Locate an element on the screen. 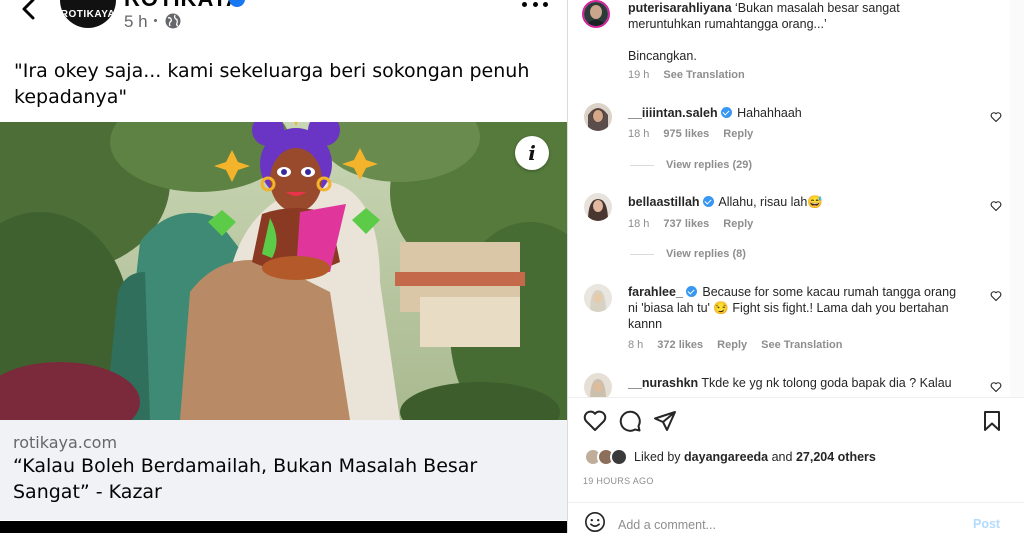 This screenshot has height=533, width=1024. comment-text: Allahu, risau lah😅 is located at coordinates (770, 202).